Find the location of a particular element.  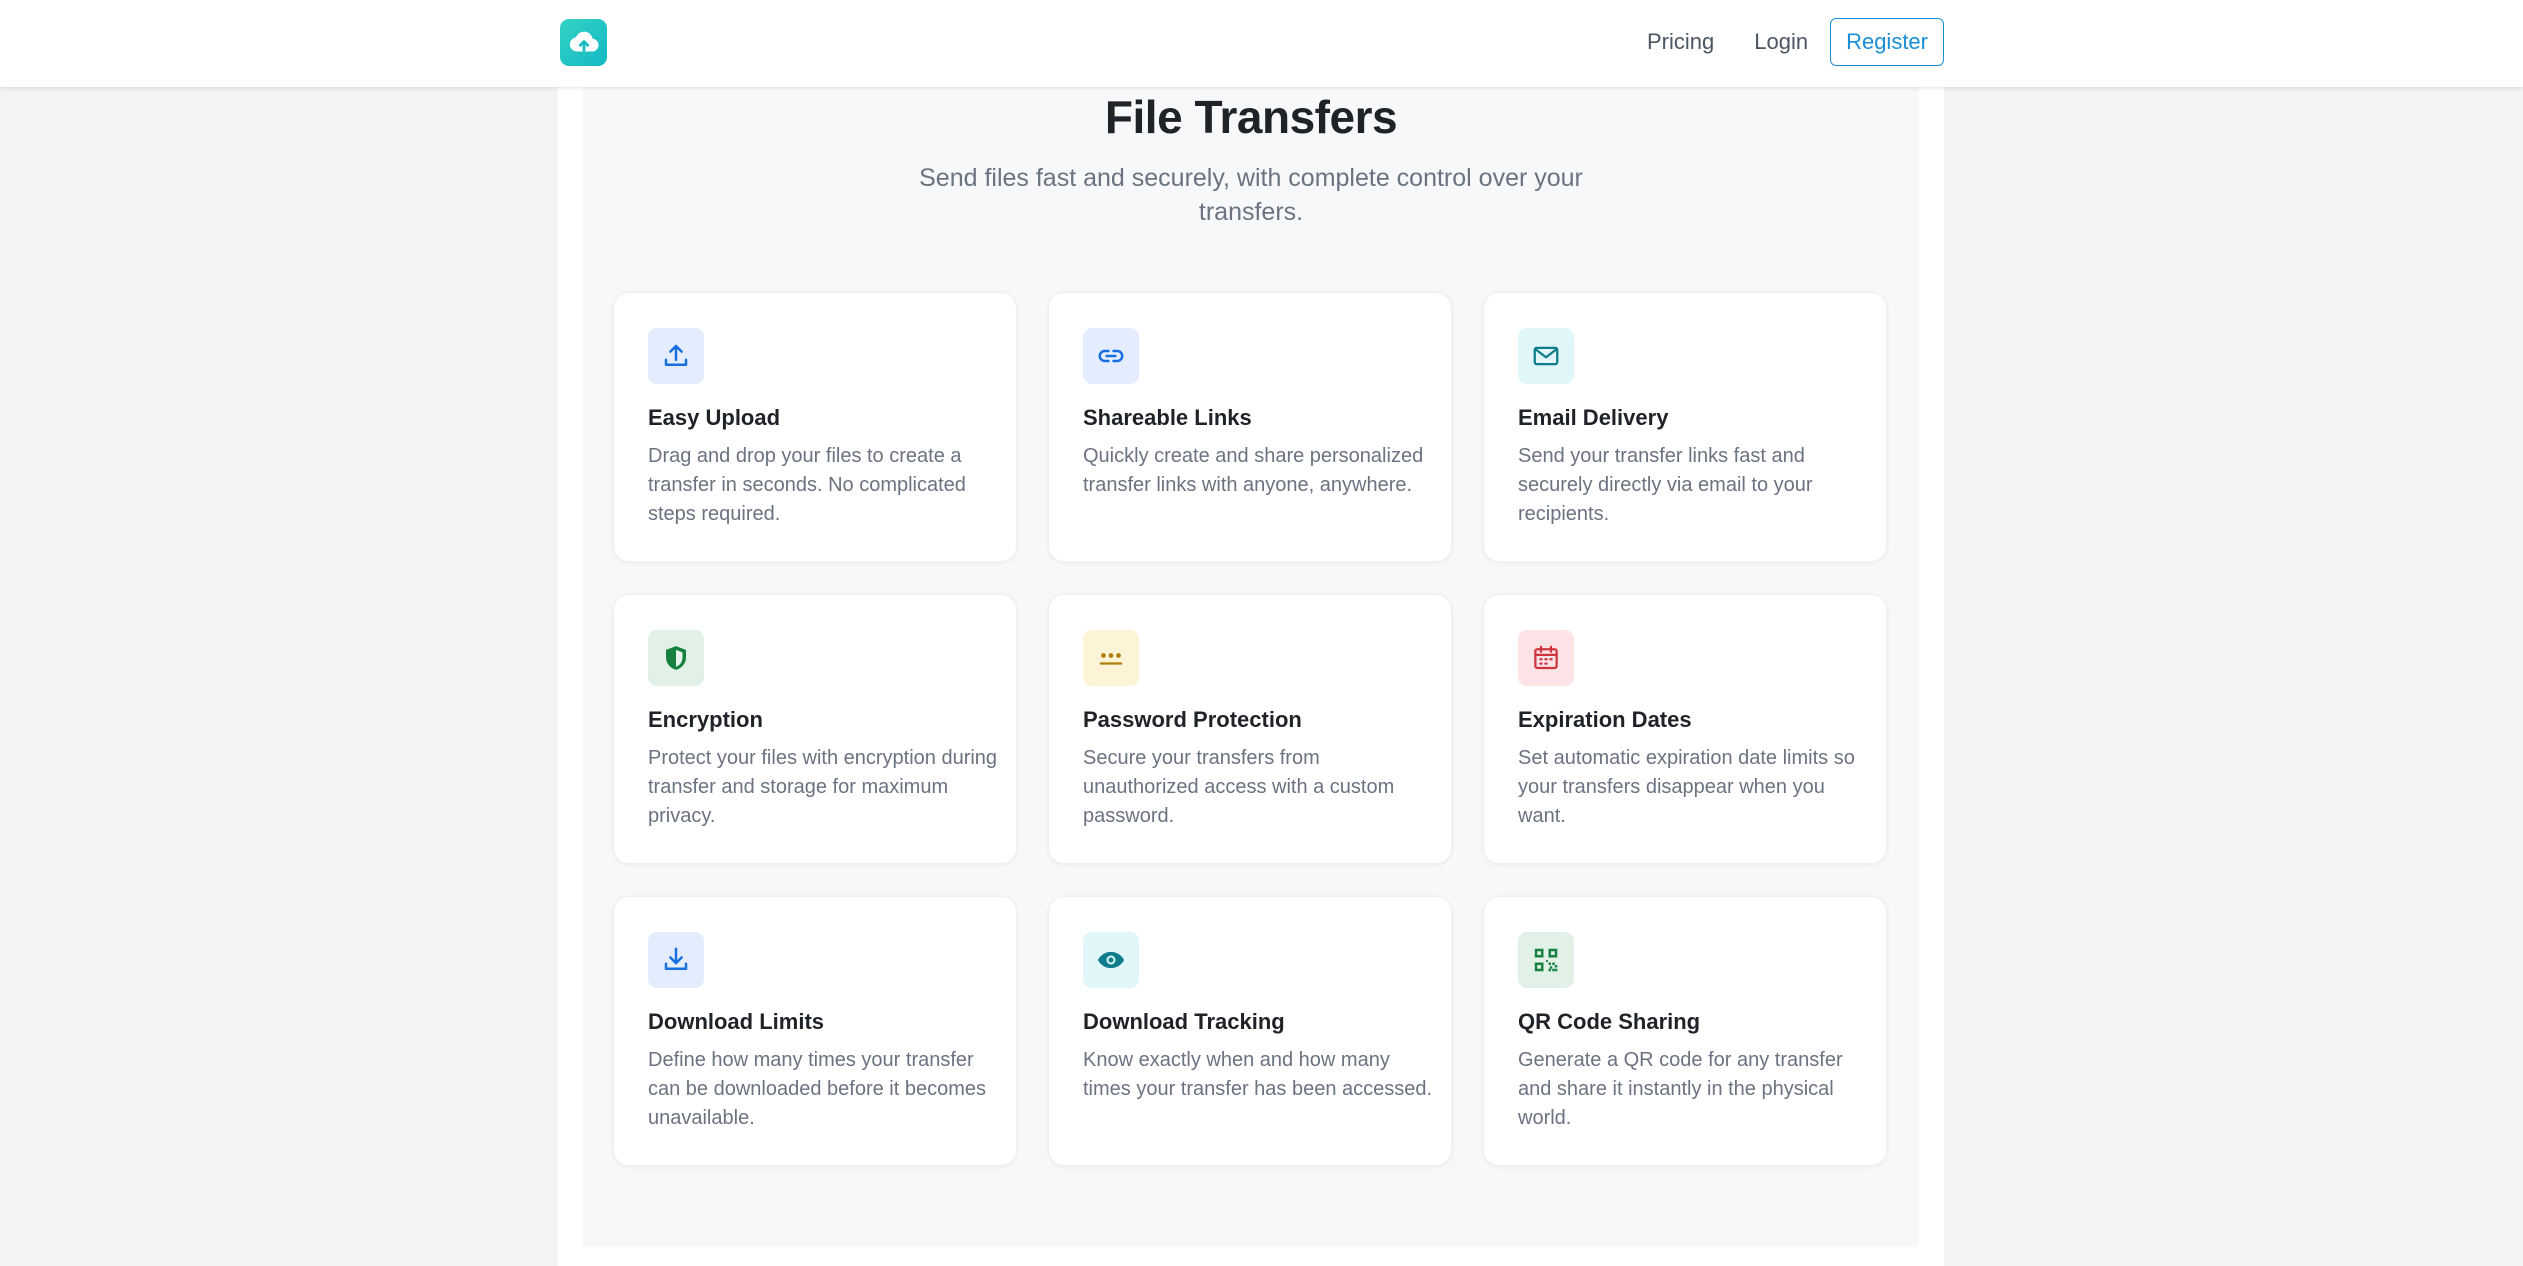

nav-link-login: Login is located at coordinates (1781, 42).